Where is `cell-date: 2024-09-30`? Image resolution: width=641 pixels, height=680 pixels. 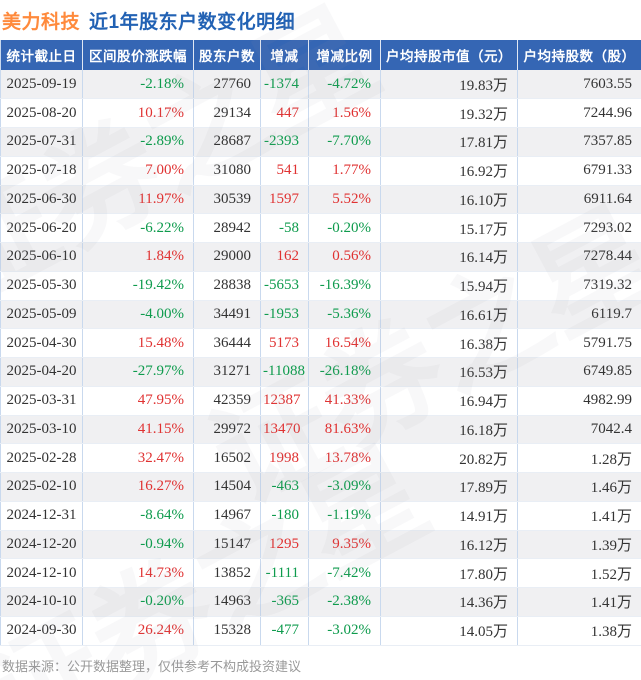 cell-date: 2024-09-30 is located at coordinates (41, 631).